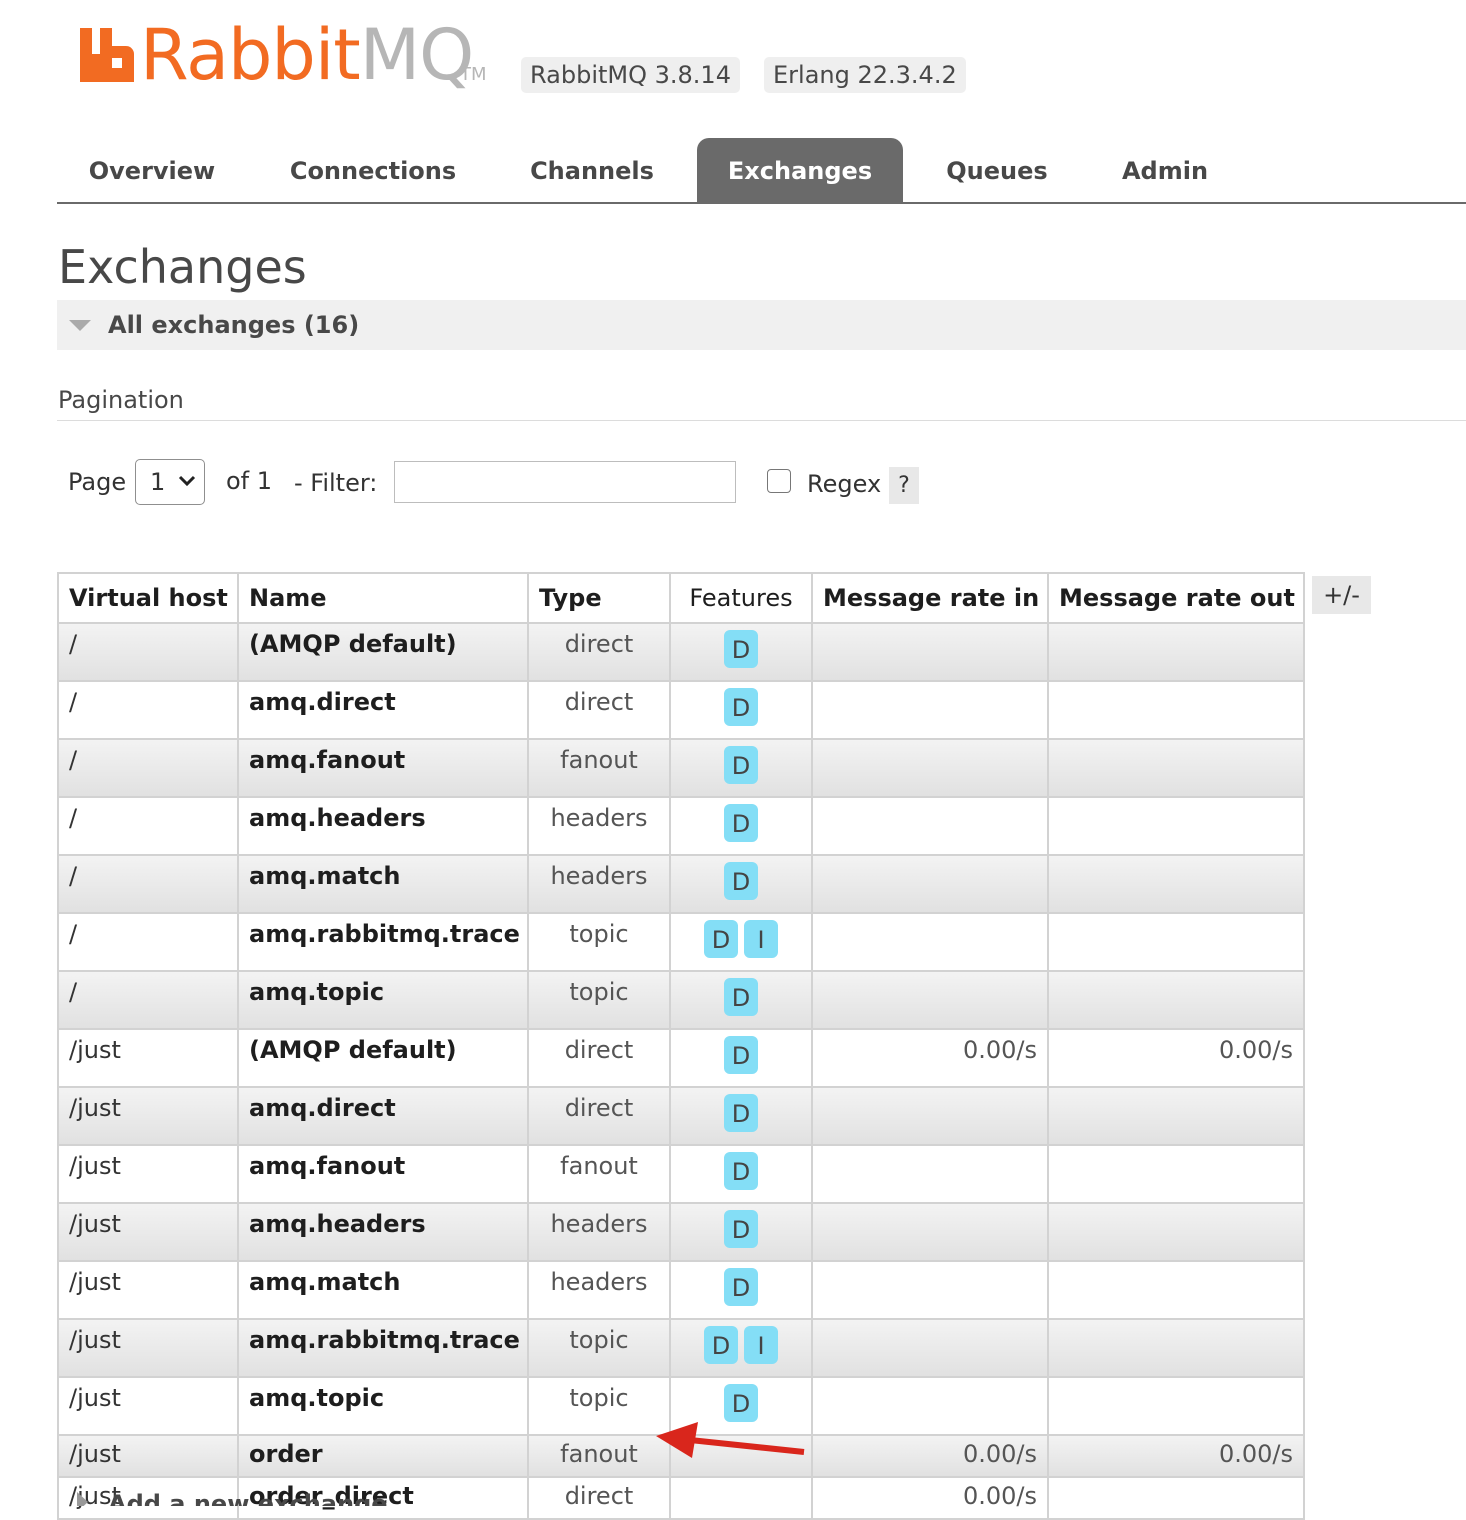 This screenshot has width=1466, height=1520. Describe the element at coordinates (121, 400) in the screenshot. I see `pagination-label: Pagination` at that location.